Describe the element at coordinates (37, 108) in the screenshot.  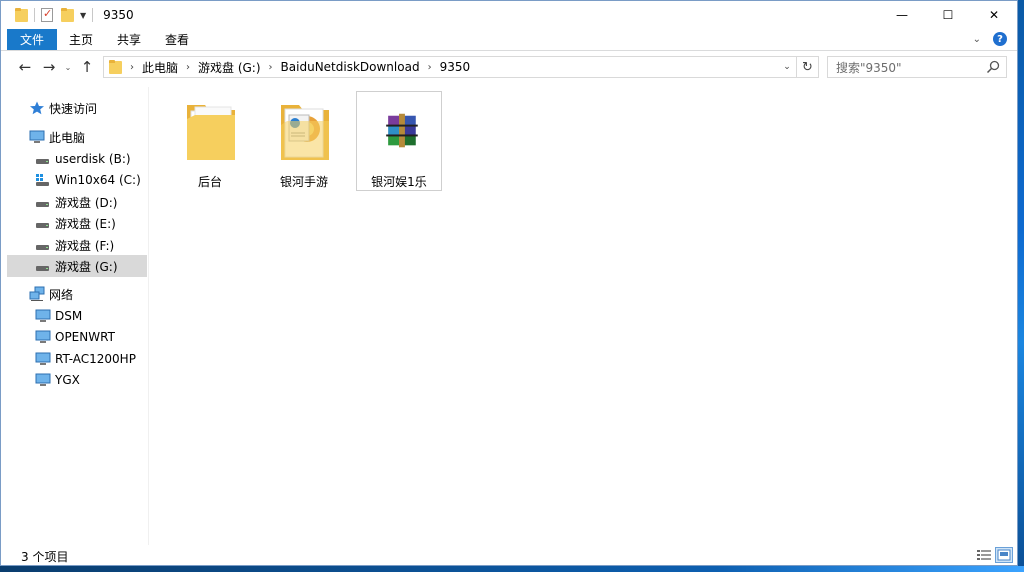
I see `star-icon` at that location.